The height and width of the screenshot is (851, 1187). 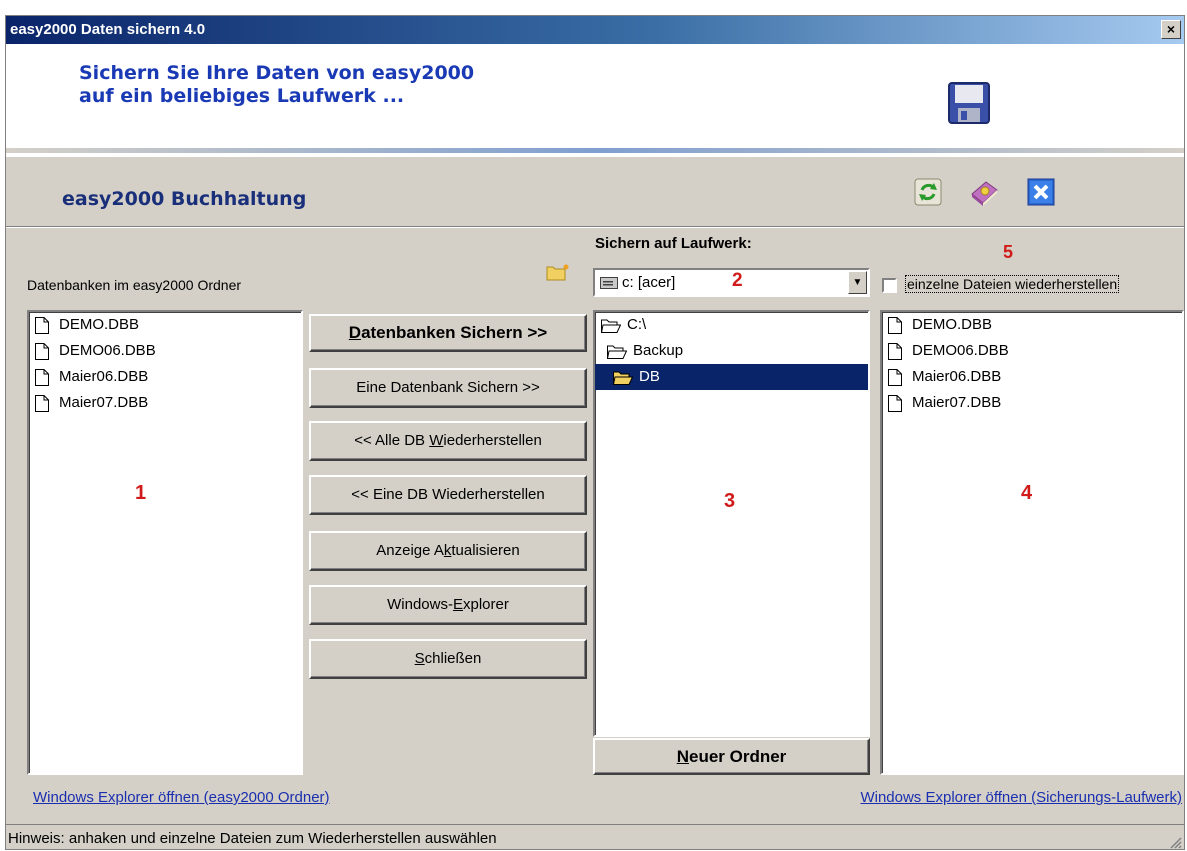 I want to click on tree-item: DB, so click(x=731, y=377).